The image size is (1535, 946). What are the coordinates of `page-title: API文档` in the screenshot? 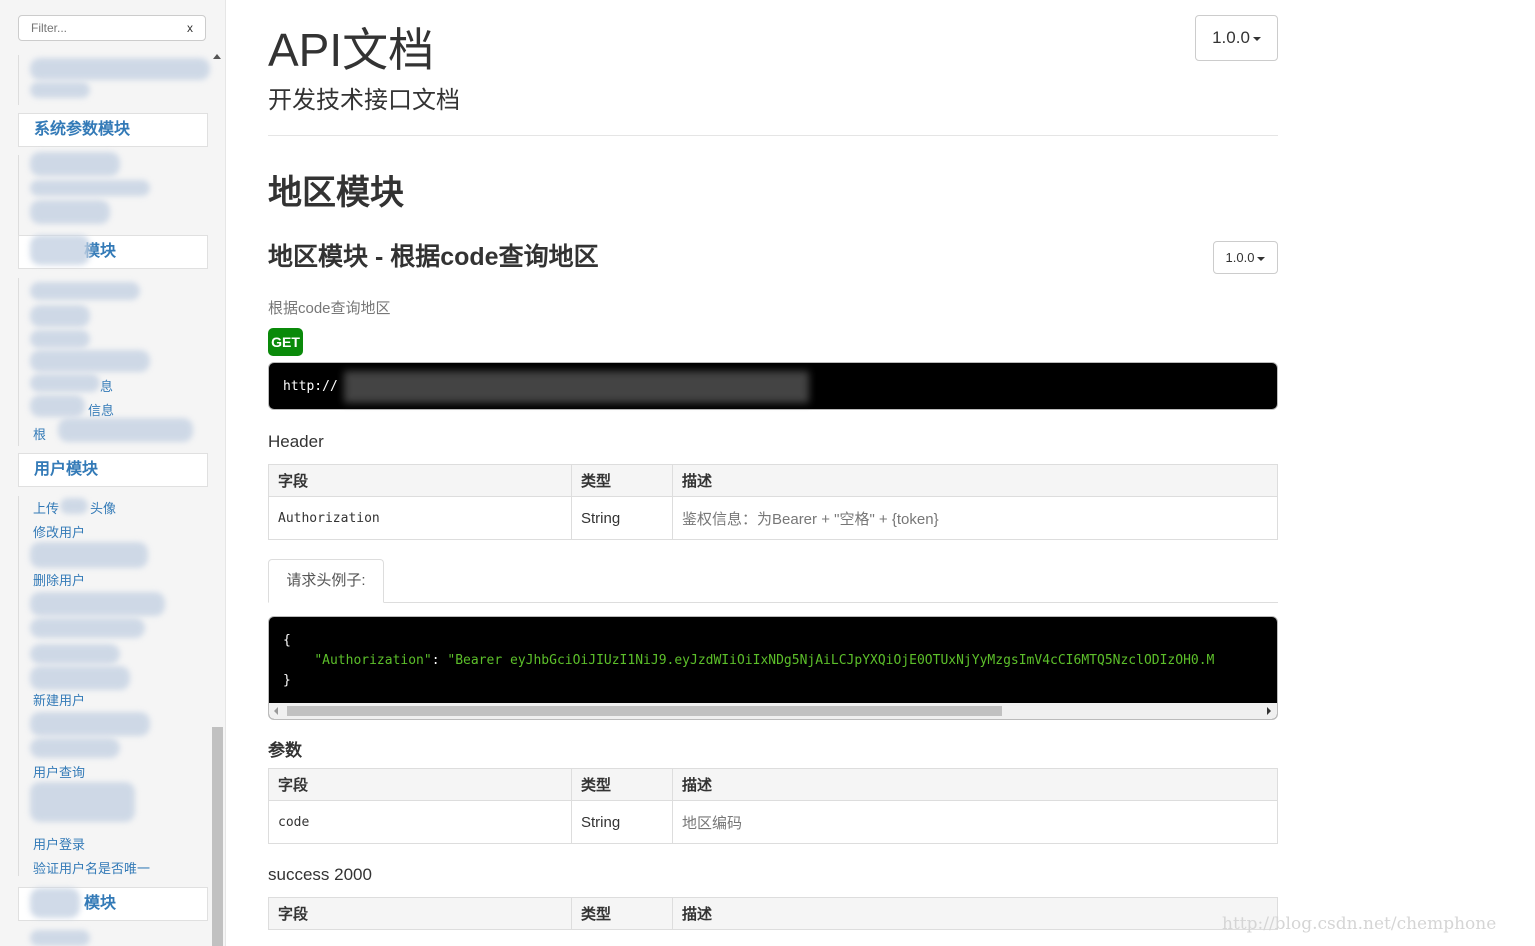 It's located at (351, 50).